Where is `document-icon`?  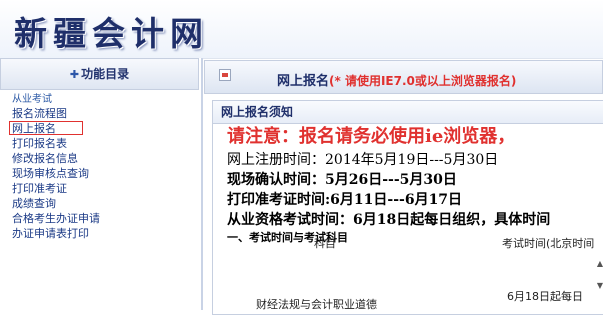
document-icon is located at coordinates (225, 75).